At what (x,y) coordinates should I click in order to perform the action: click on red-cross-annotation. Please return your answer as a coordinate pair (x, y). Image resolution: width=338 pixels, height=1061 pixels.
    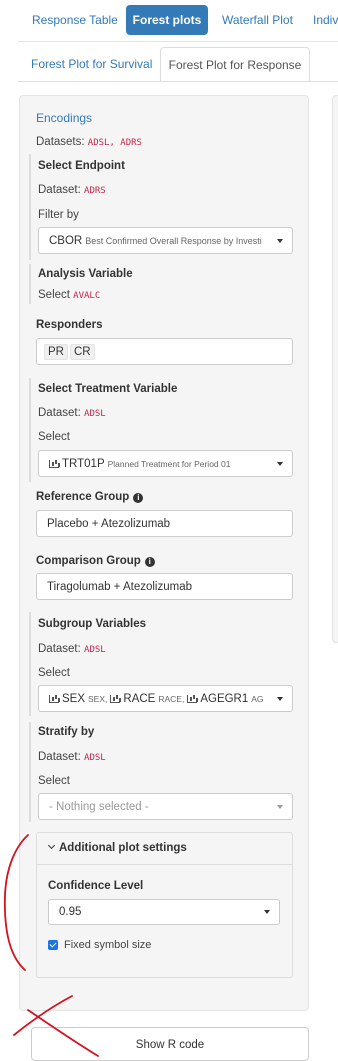
    Looking at the image, I should click on (56, 1026).